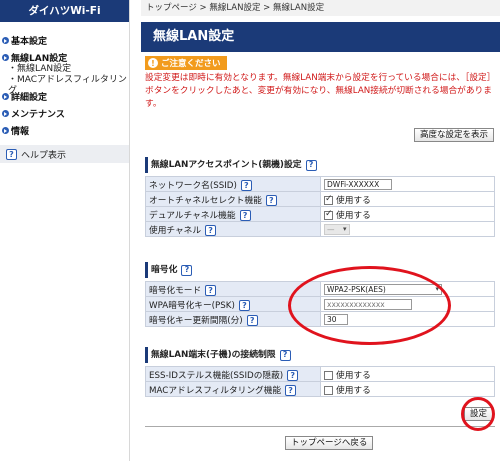 The image size is (500, 461). What do you see at coordinates (328, 199) in the screenshot?
I see `auto-channel-checkbox` at bounding box center [328, 199].